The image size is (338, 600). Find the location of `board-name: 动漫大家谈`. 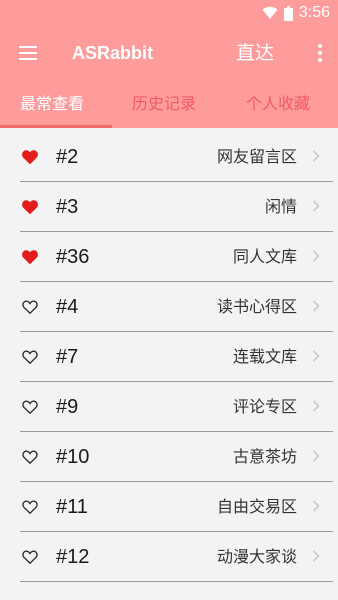

board-name: 动漫大家谈 is located at coordinates (256, 556).